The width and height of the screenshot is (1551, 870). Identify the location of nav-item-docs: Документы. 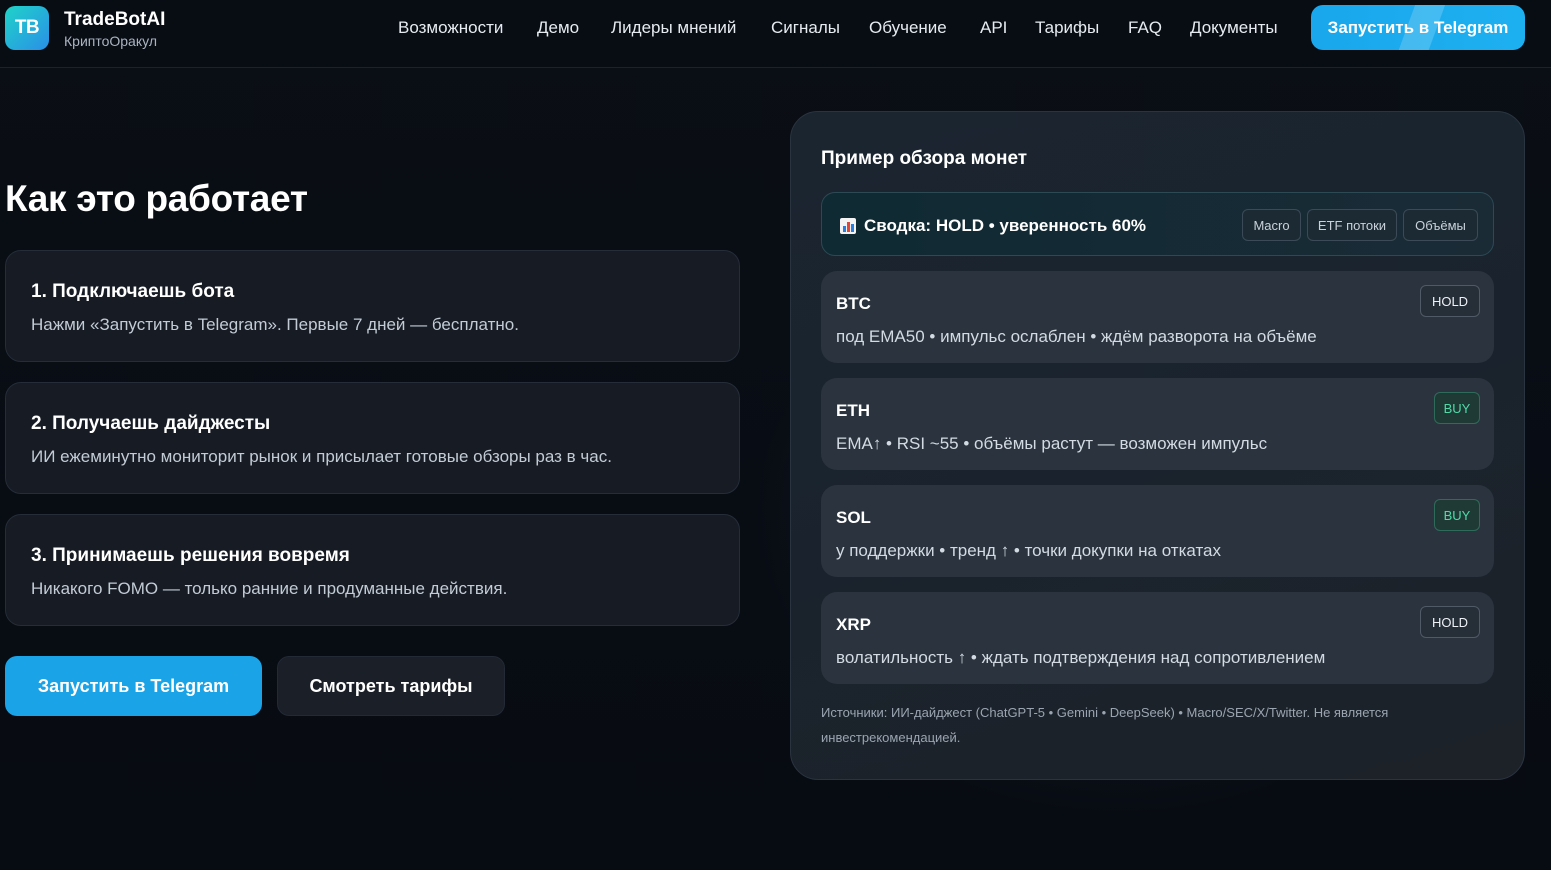
(1234, 28).